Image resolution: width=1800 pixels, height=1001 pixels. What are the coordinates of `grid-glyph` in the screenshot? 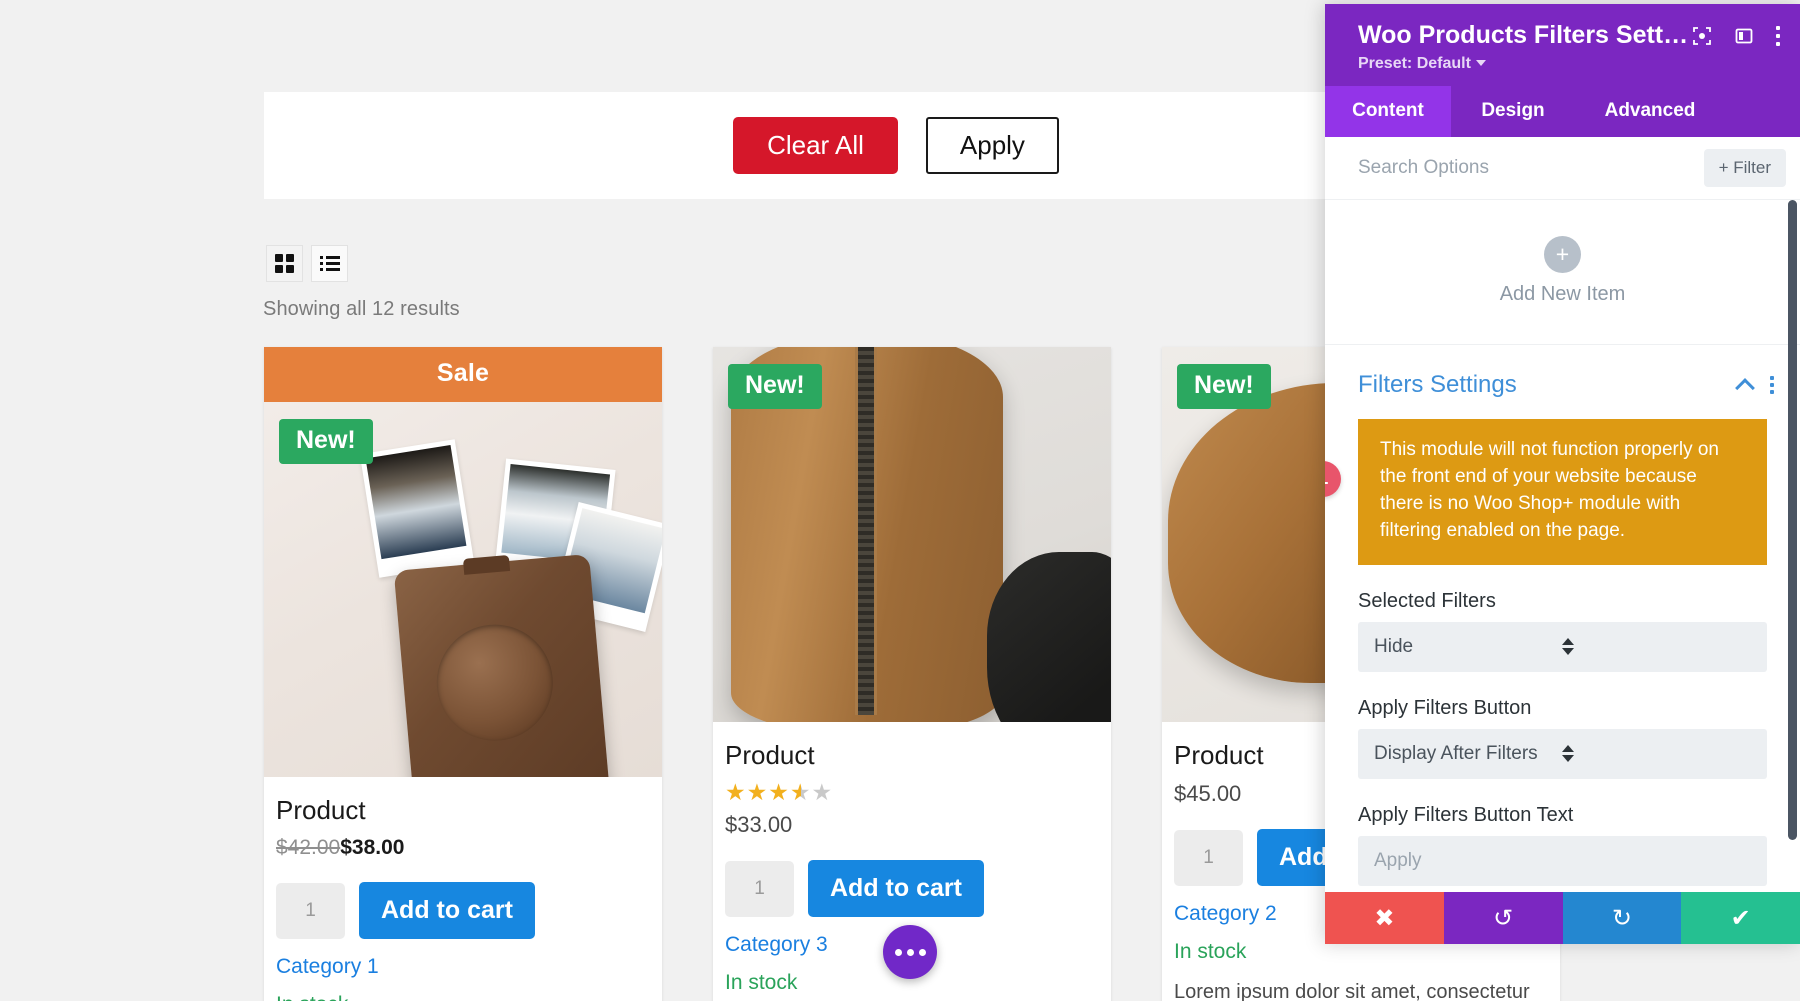 It's located at (284, 263).